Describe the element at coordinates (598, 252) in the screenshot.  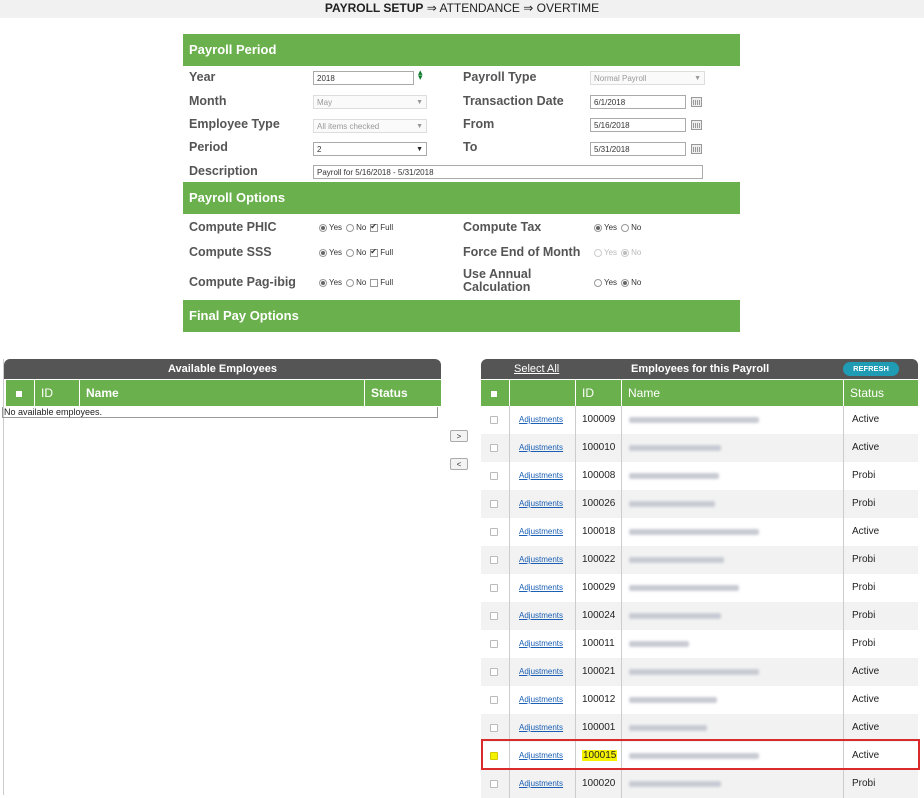
I see `force-end-month-yes-radio` at that location.